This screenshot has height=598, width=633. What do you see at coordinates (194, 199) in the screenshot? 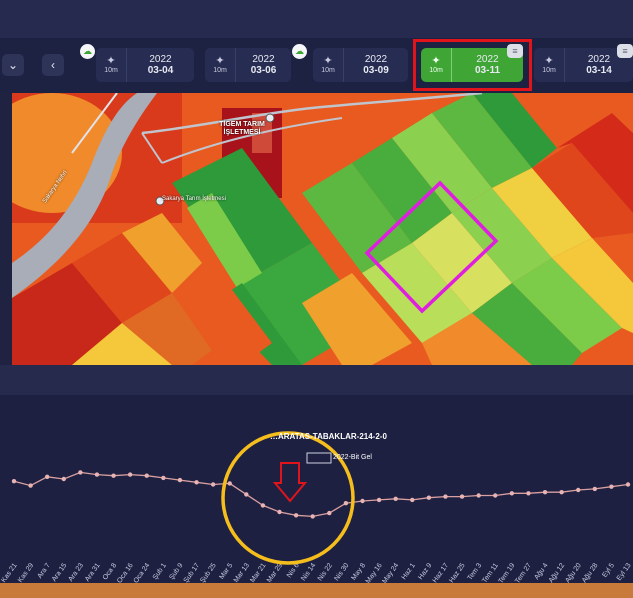
I see `map-label-sakarya: Sakarya Tarım İşletmesi` at bounding box center [194, 199].